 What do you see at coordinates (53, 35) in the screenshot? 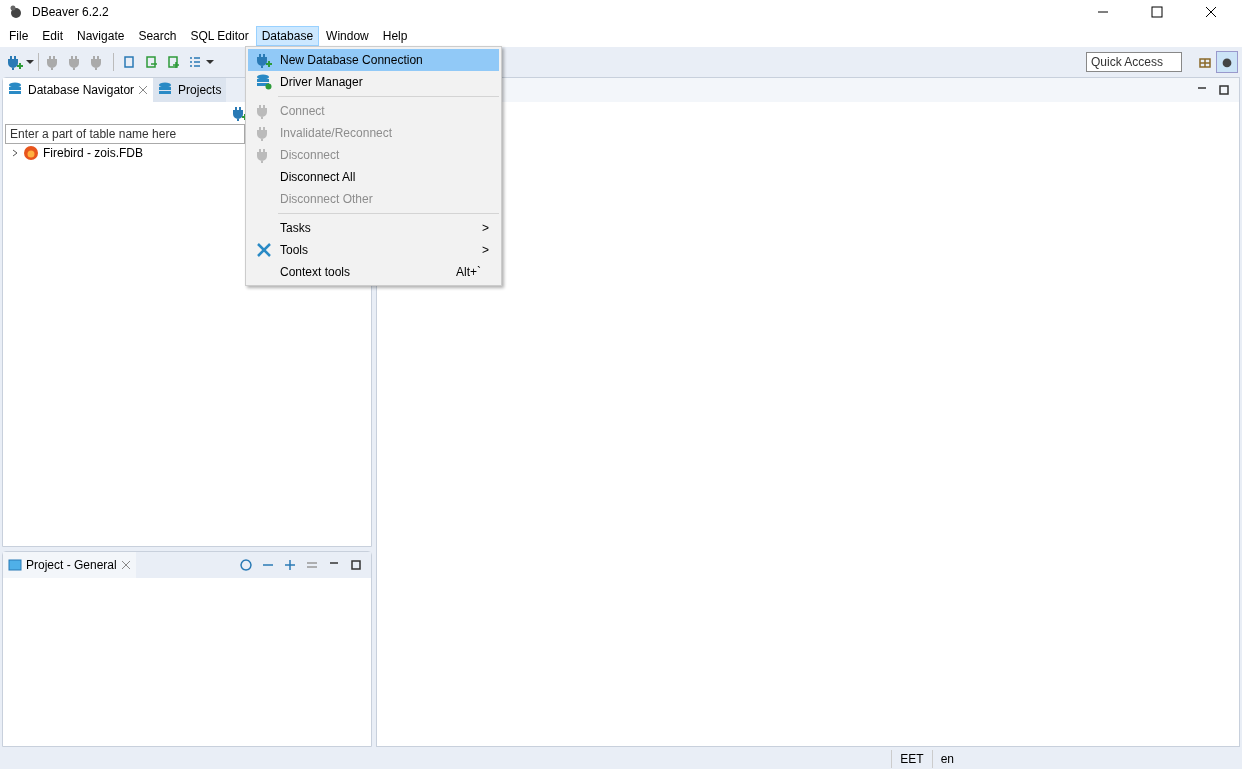
I see `menu-item: Edit` at bounding box center [53, 35].